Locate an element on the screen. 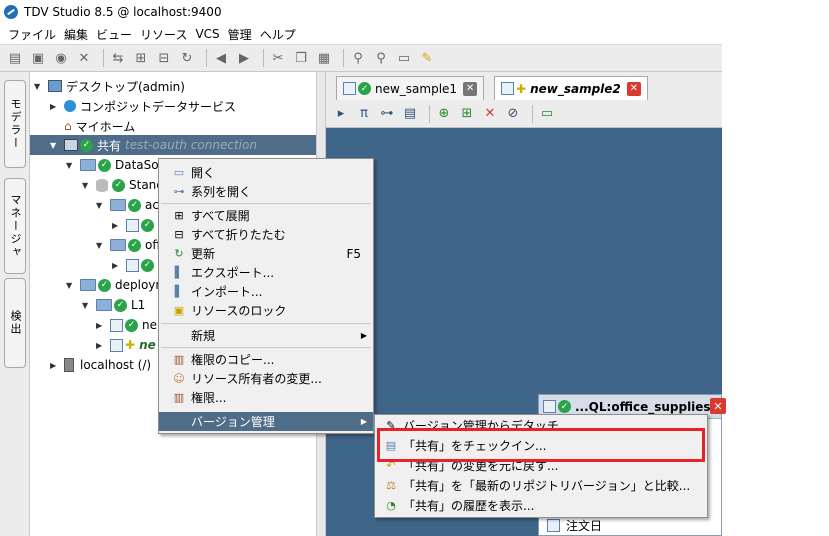  tab-discovery: 検出 is located at coordinates (15, 323).